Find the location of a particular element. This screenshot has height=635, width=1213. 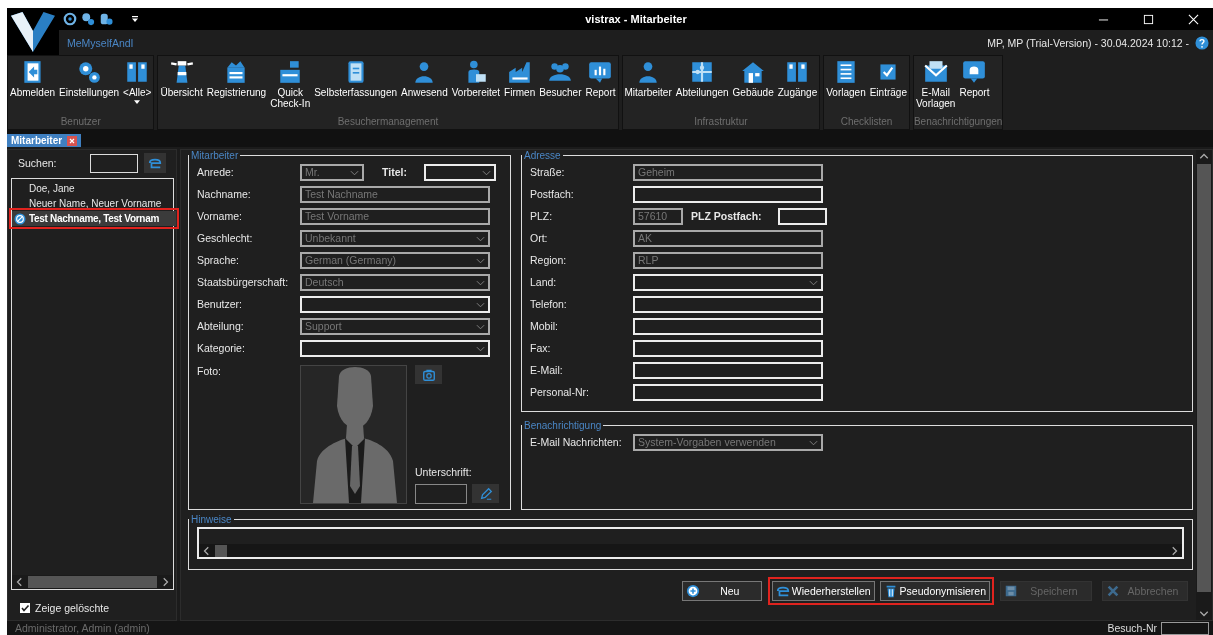

plus-circle-icon is located at coordinates (692, 591).